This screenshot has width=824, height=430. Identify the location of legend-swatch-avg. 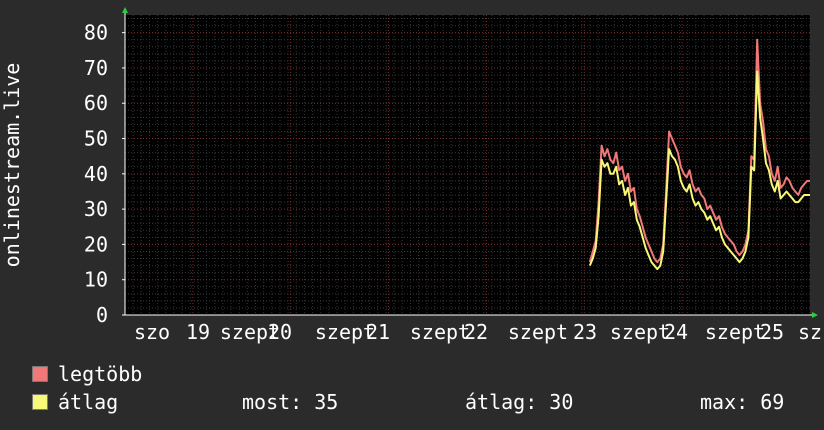
(40, 402).